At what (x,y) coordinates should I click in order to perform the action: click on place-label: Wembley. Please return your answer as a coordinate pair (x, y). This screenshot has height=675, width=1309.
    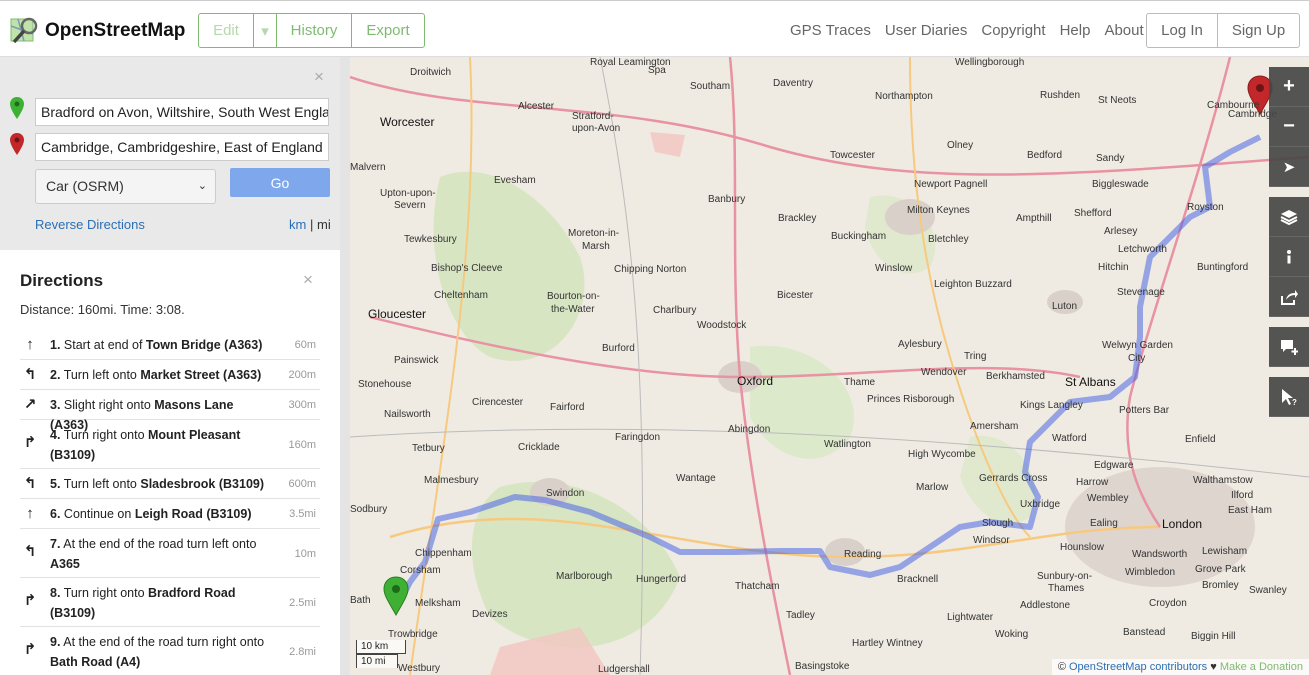
    Looking at the image, I should click on (1108, 498).